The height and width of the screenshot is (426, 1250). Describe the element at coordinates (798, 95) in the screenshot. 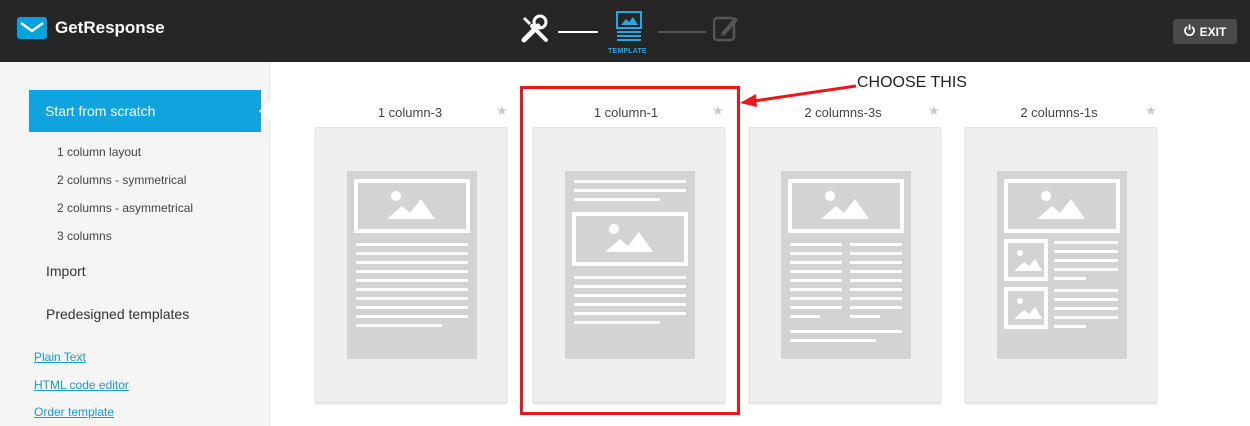

I see `annotation-arrow-icon` at that location.